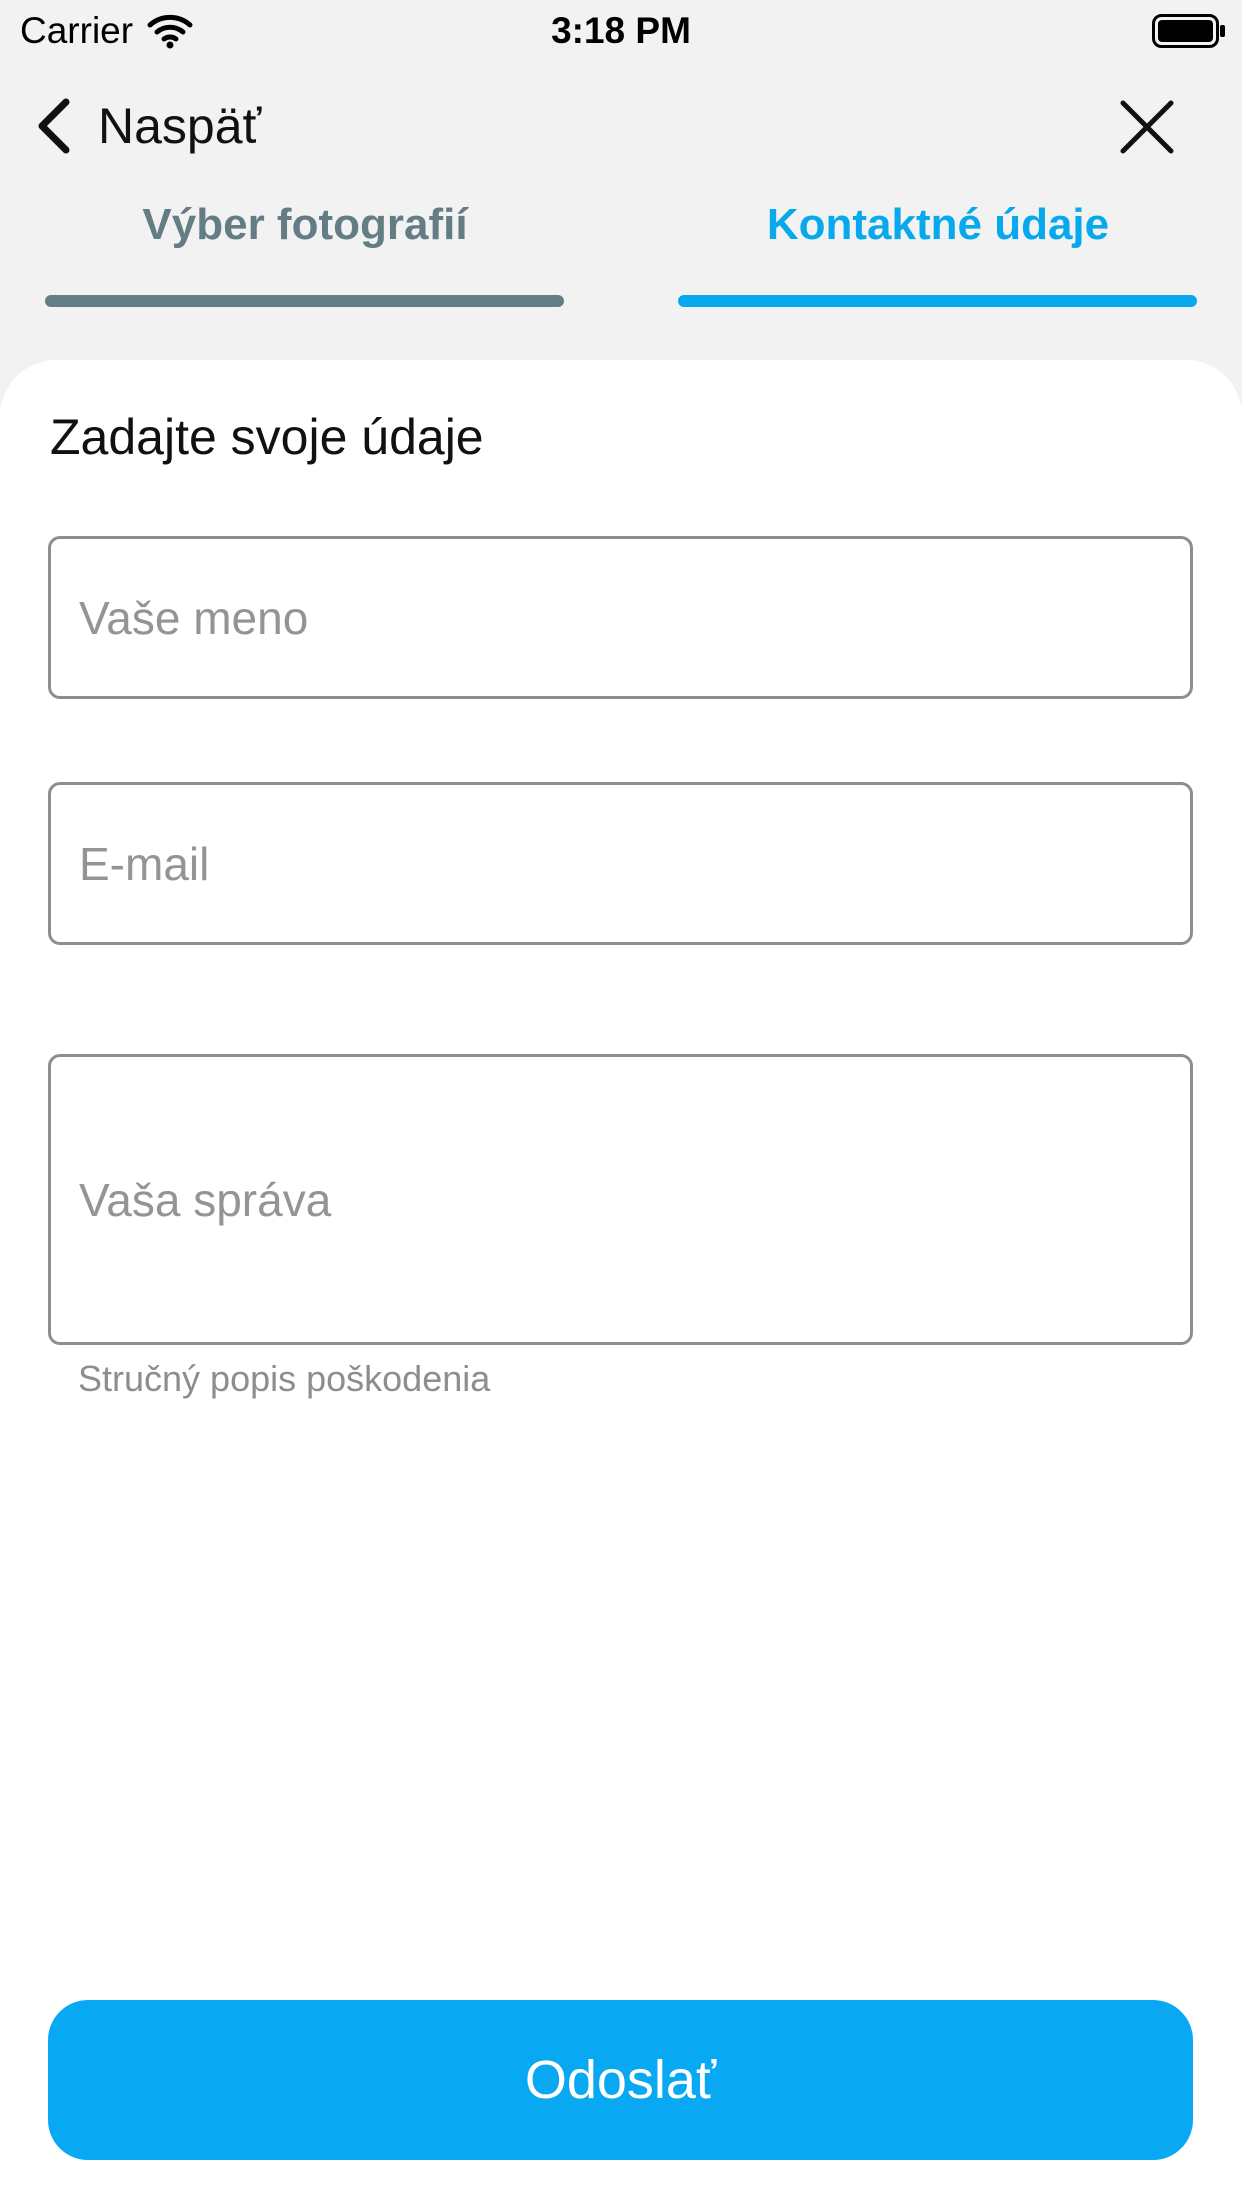 The width and height of the screenshot is (1242, 2208). I want to click on email-placeholder: E-mail, so click(144, 863).